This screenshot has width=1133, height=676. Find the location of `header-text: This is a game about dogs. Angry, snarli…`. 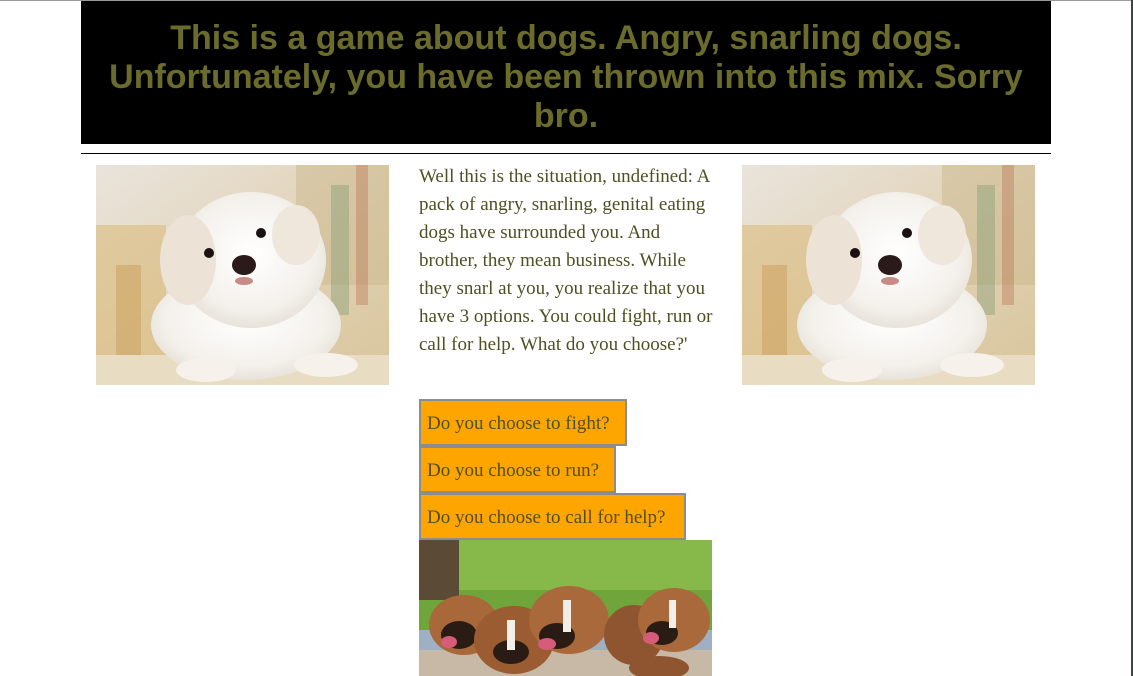

header-text: This is a game about dogs. Angry, snarli… is located at coordinates (566, 77).